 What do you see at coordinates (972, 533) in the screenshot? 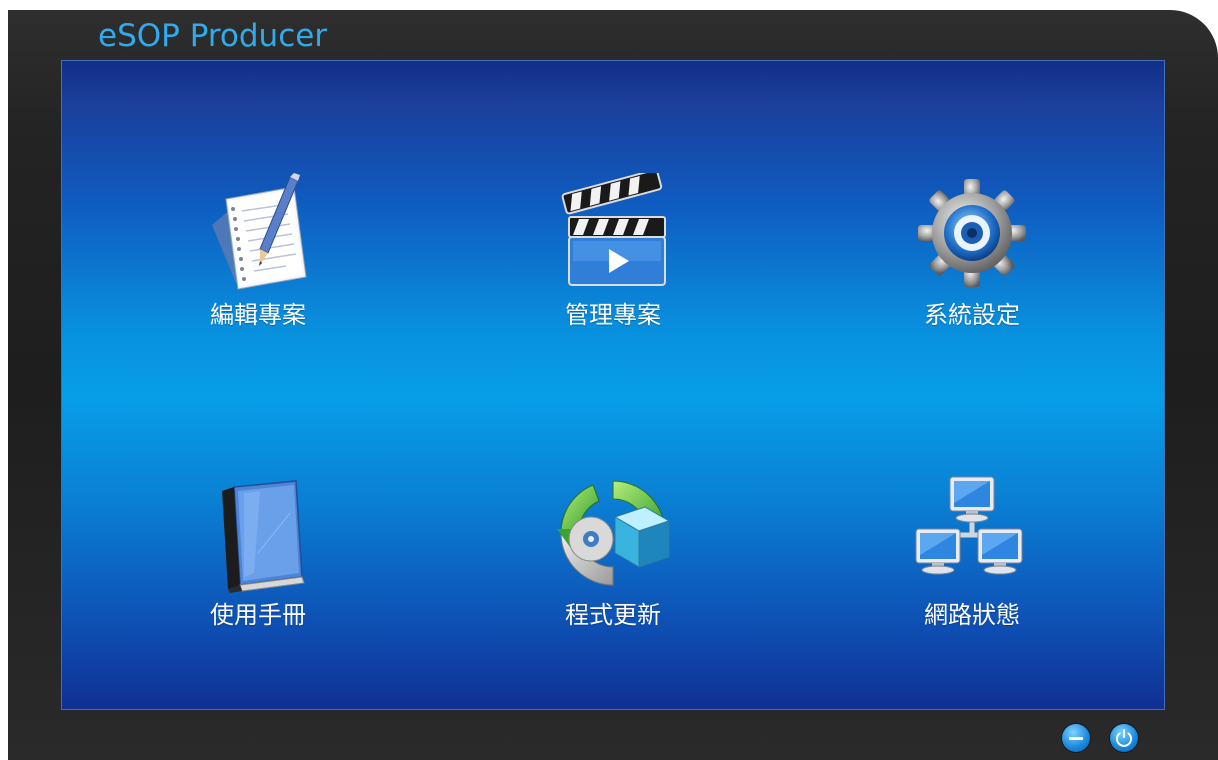
I see `network-icon` at bounding box center [972, 533].